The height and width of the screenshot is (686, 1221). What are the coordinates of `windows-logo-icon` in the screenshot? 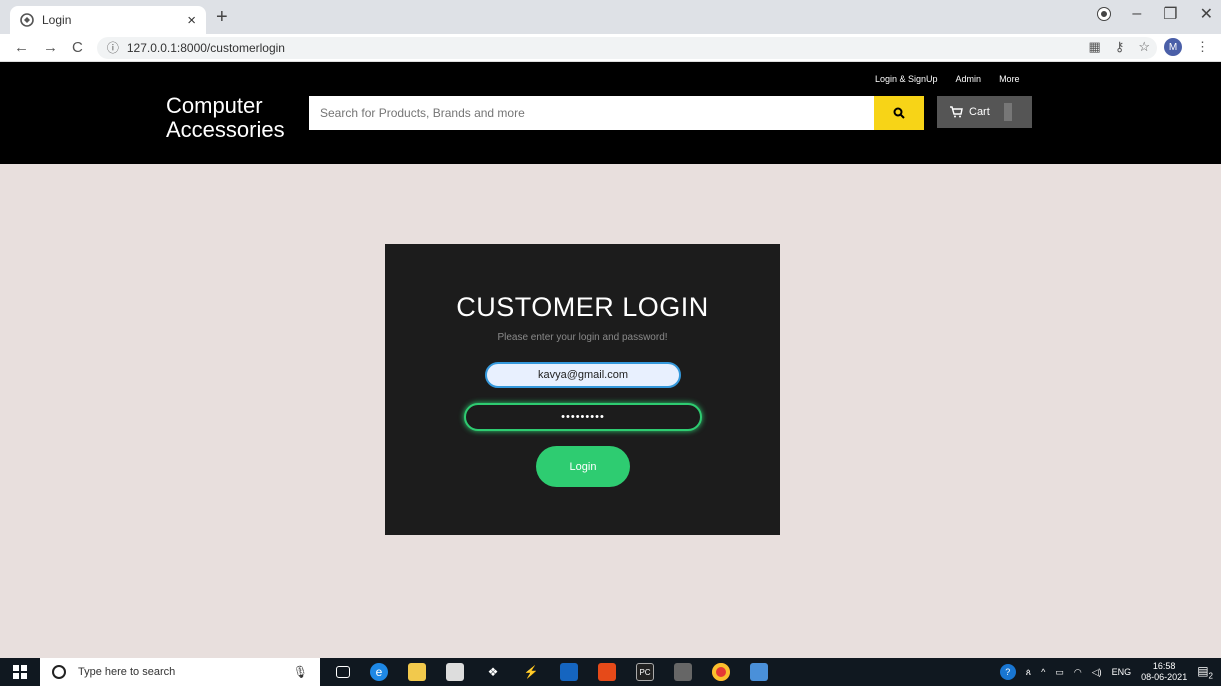 It's located at (20, 672).